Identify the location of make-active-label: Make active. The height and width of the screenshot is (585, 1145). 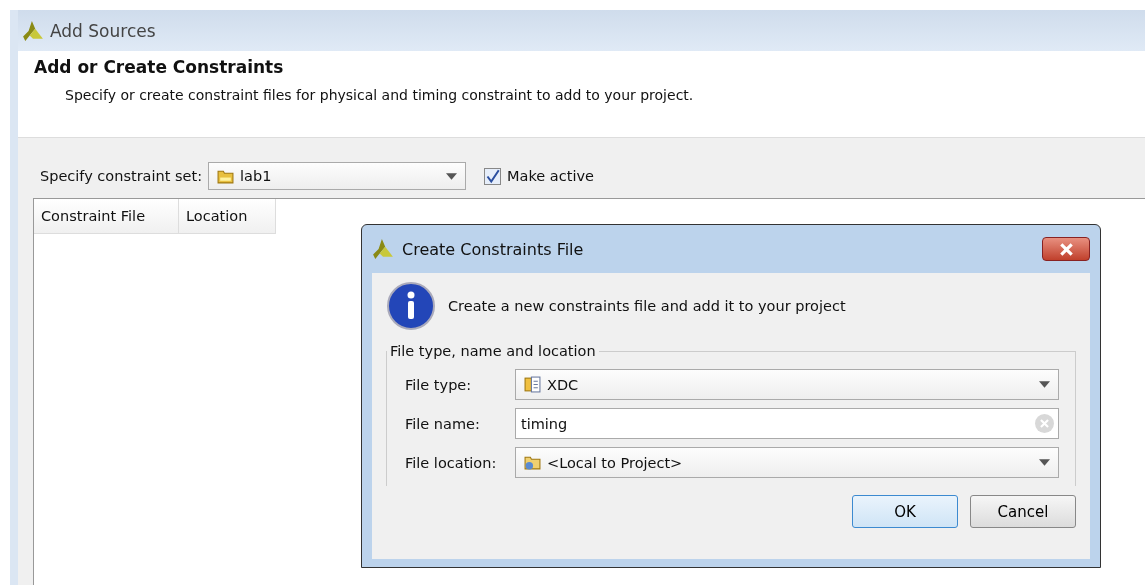
(550, 176).